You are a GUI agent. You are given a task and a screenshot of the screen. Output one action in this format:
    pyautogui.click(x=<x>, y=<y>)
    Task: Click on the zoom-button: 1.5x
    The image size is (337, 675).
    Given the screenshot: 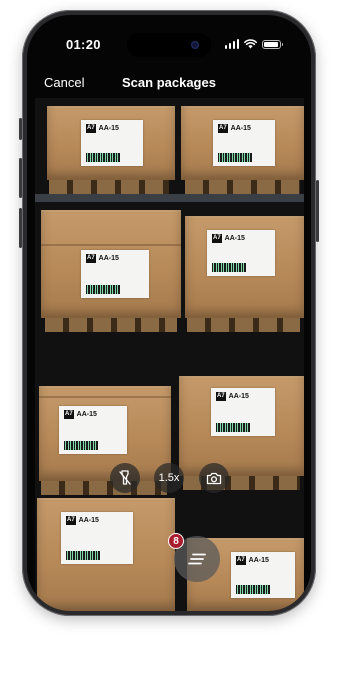 What is the action you would take?
    pyautogui.click(x=169, y=478)
    